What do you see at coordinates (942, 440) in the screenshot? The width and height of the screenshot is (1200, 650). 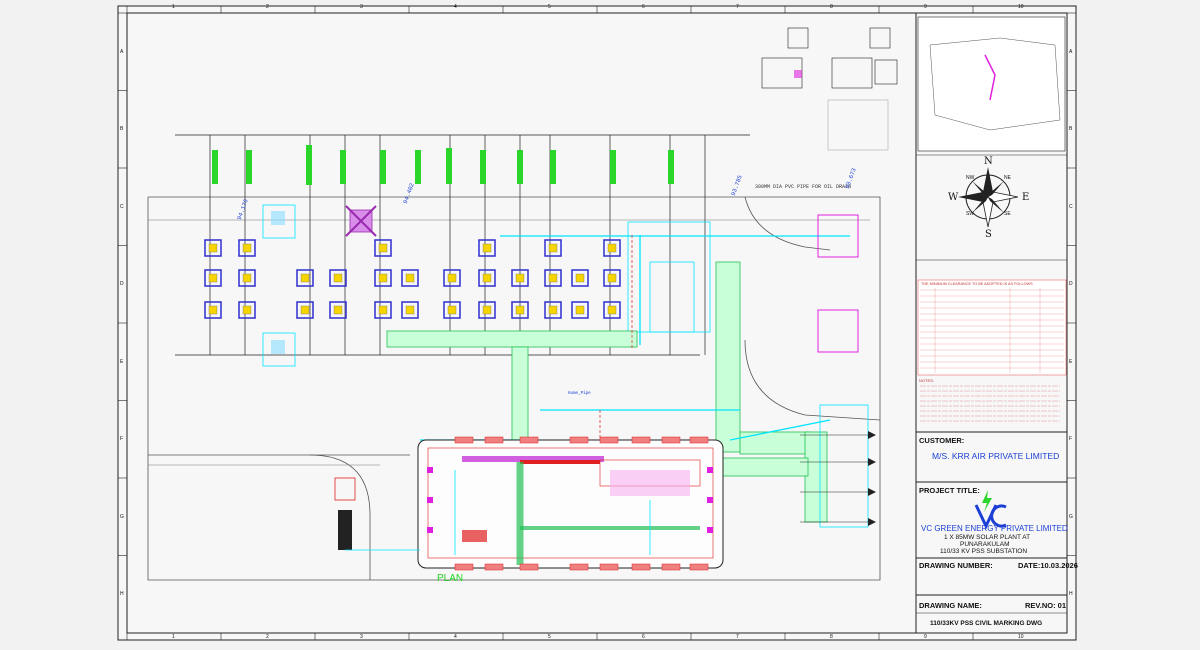 I see `customer-label: CUSTOMER:` at bounding box center [942, 440].